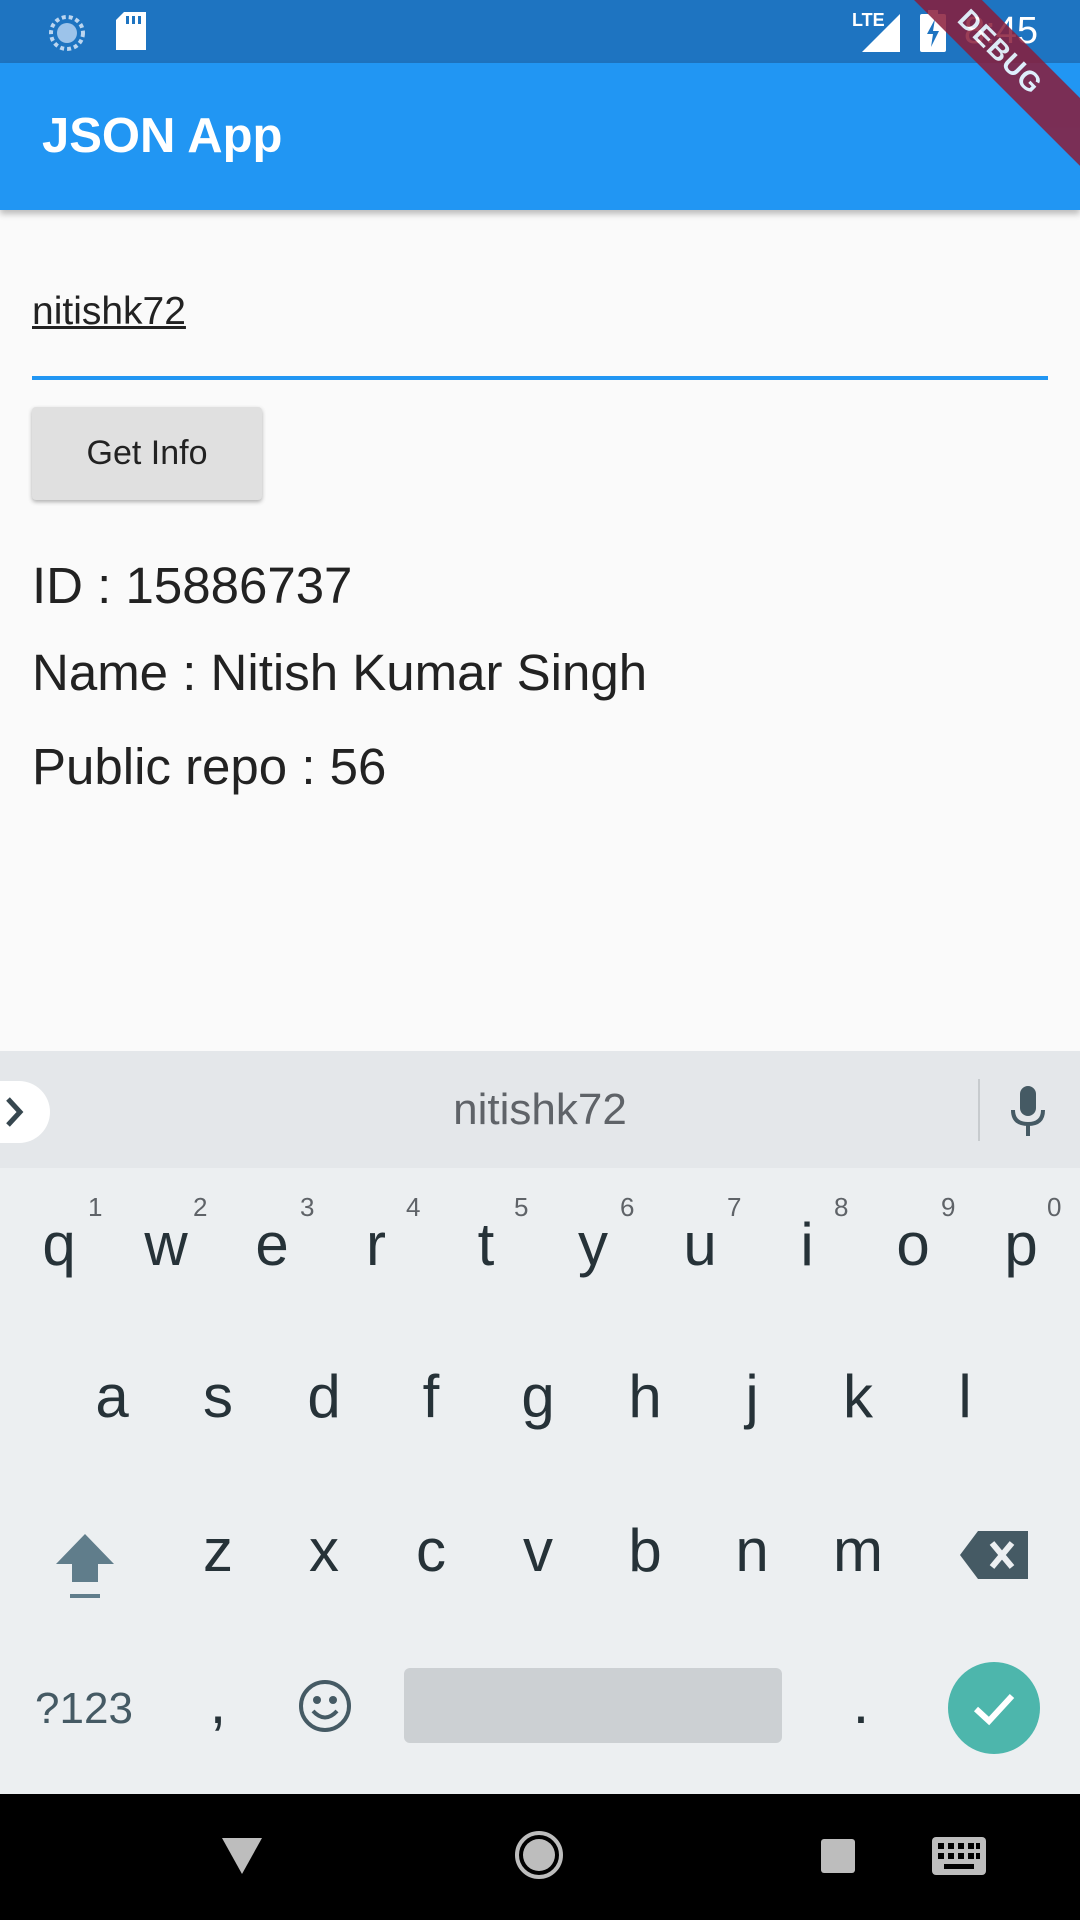  I want to click on microphone-icon, so click(1028, 1112).